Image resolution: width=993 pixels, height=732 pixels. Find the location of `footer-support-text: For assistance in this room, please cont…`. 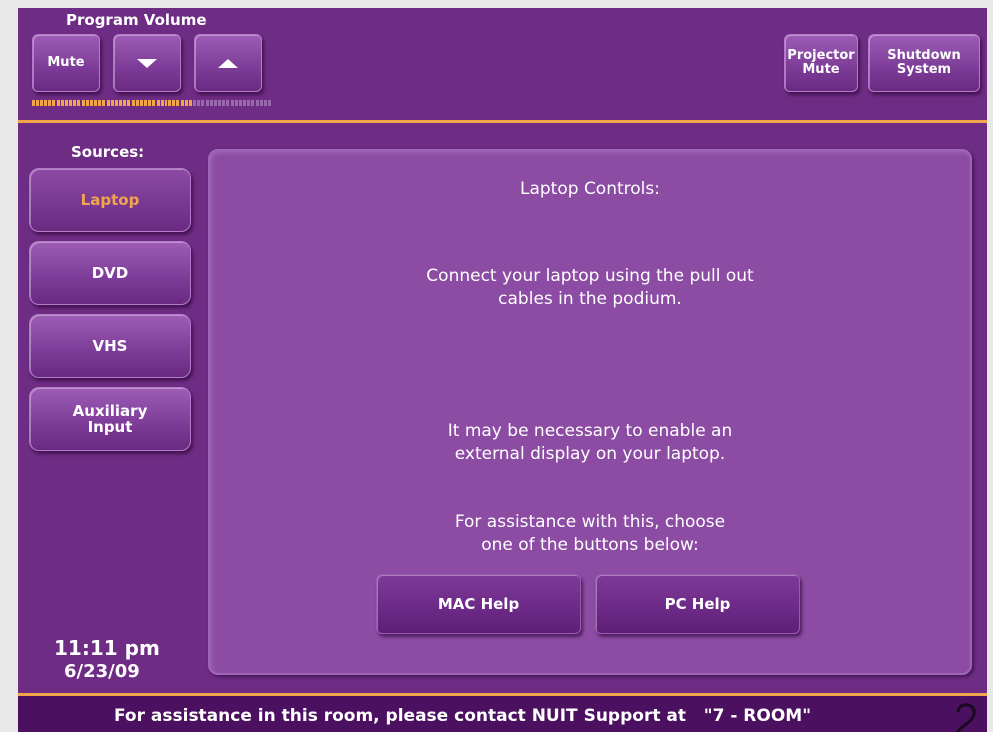

footer-support-text: For assistance in this room, please cont… is located at coordinates (463, 716).